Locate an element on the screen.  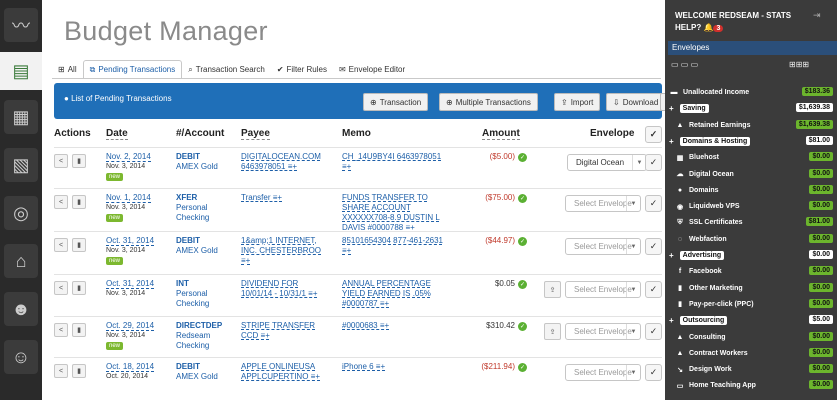
view-toggle-icon: ⊞⊞⊞ is located at coordinates (799, 64).